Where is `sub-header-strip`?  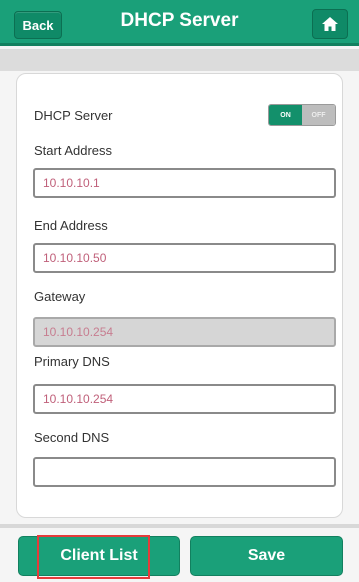
sub-header-strip is located at coordinates (179, 60).